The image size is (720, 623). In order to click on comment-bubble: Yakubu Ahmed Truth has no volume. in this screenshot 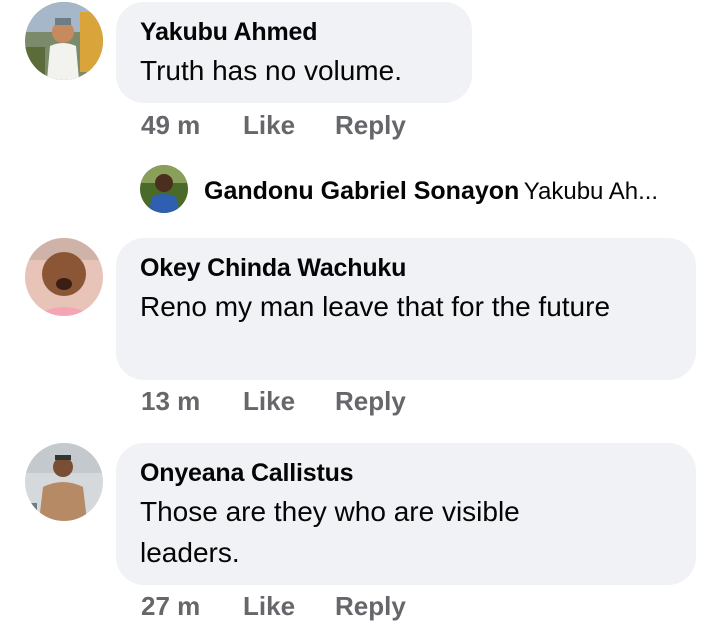, I will do `click(294, 52)`.